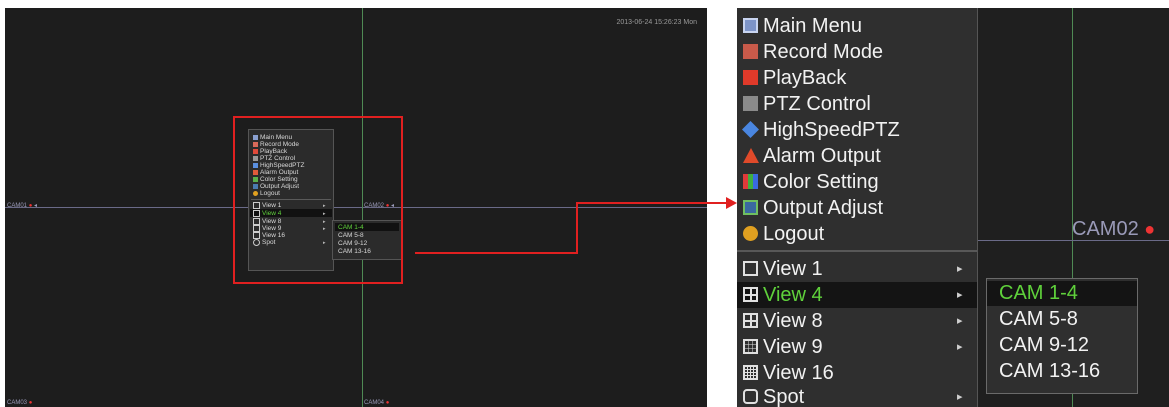  What do you see at coordinates (20, 403) in the screenshot?
I see `camera-label-cam03: CAM03 ●` at bounding box center [20, 403].